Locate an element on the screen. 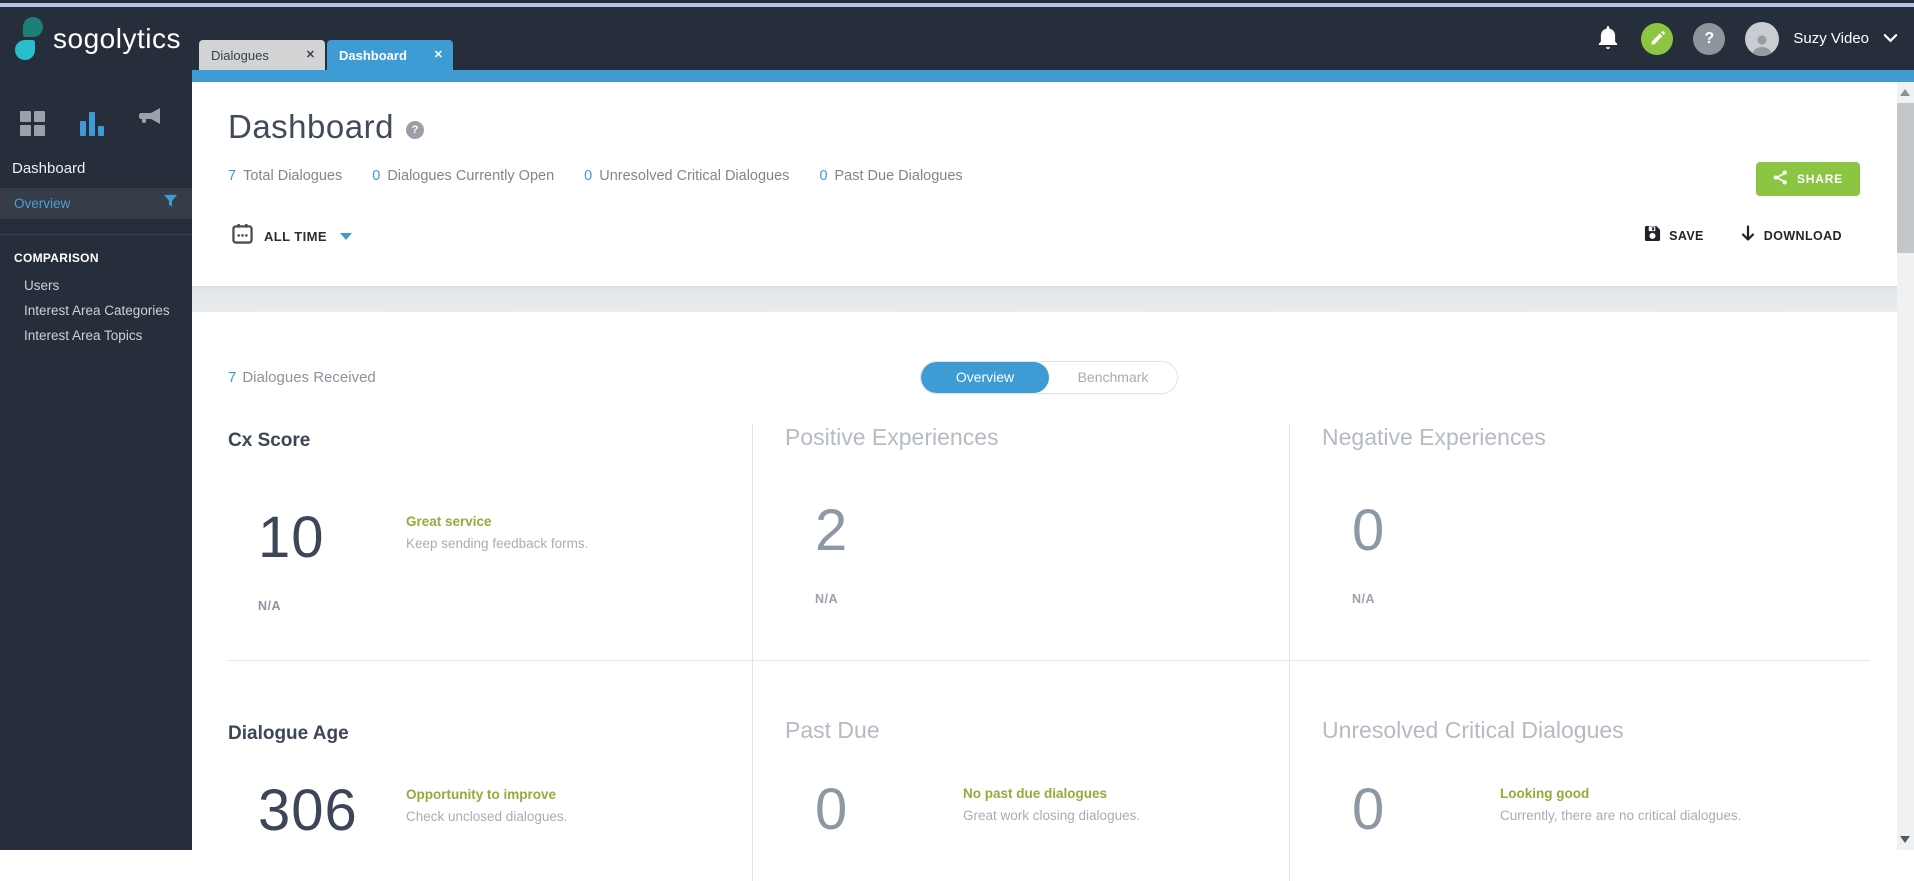 This screenshot has width=1914, height=881. stat-past-due-dialogues: 0 Past Due Dialogues is located at coordinates (890, 176).